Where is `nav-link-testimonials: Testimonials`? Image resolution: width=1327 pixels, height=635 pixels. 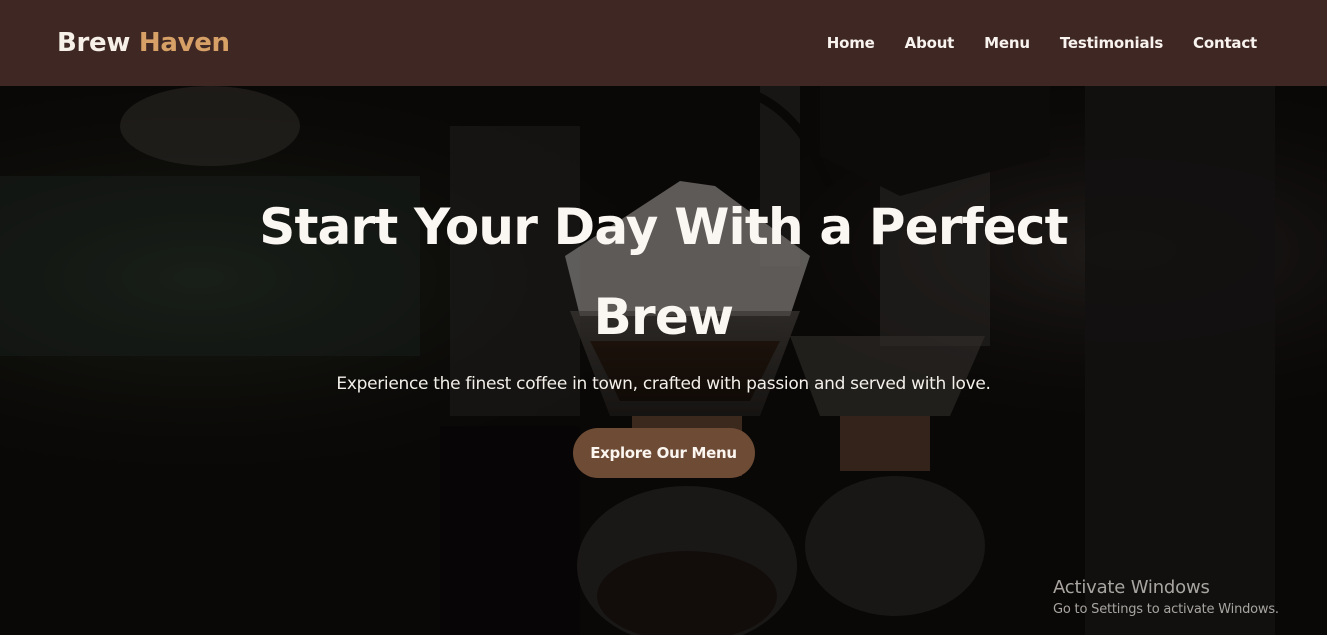 nav-link-testimonials: Testimonials is located at coordinates (1111, 43).